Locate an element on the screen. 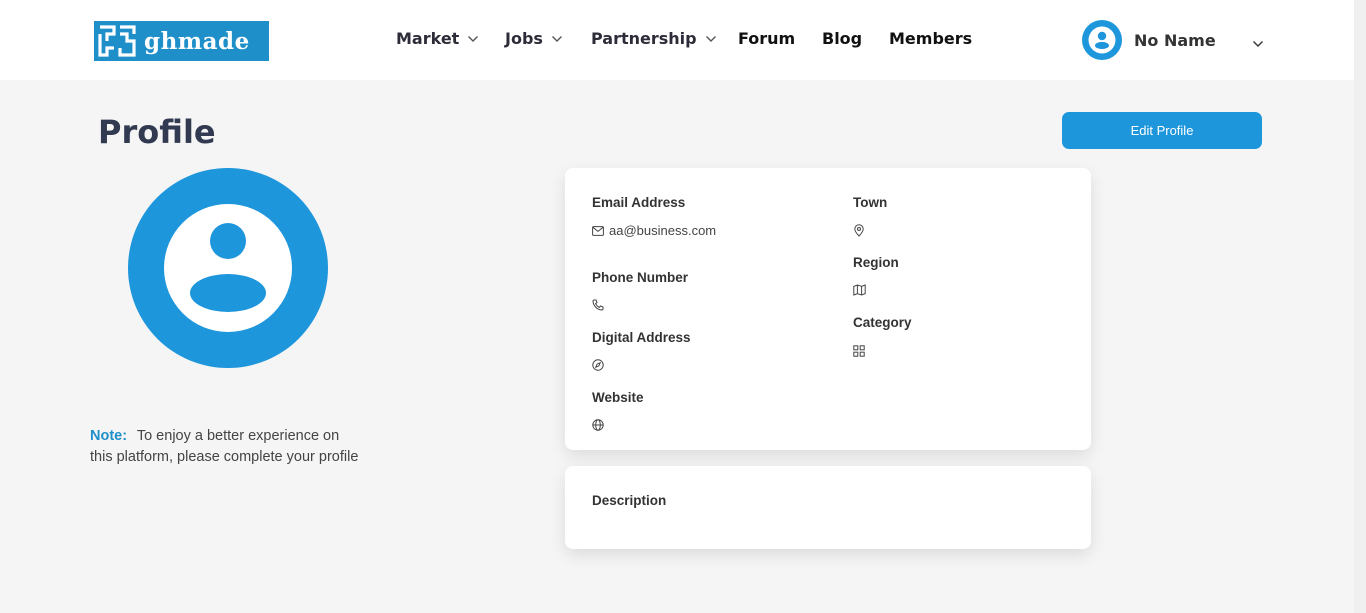 This screenshot has height=613, width=1366. globe-icon is located at coordinates (598, 425).